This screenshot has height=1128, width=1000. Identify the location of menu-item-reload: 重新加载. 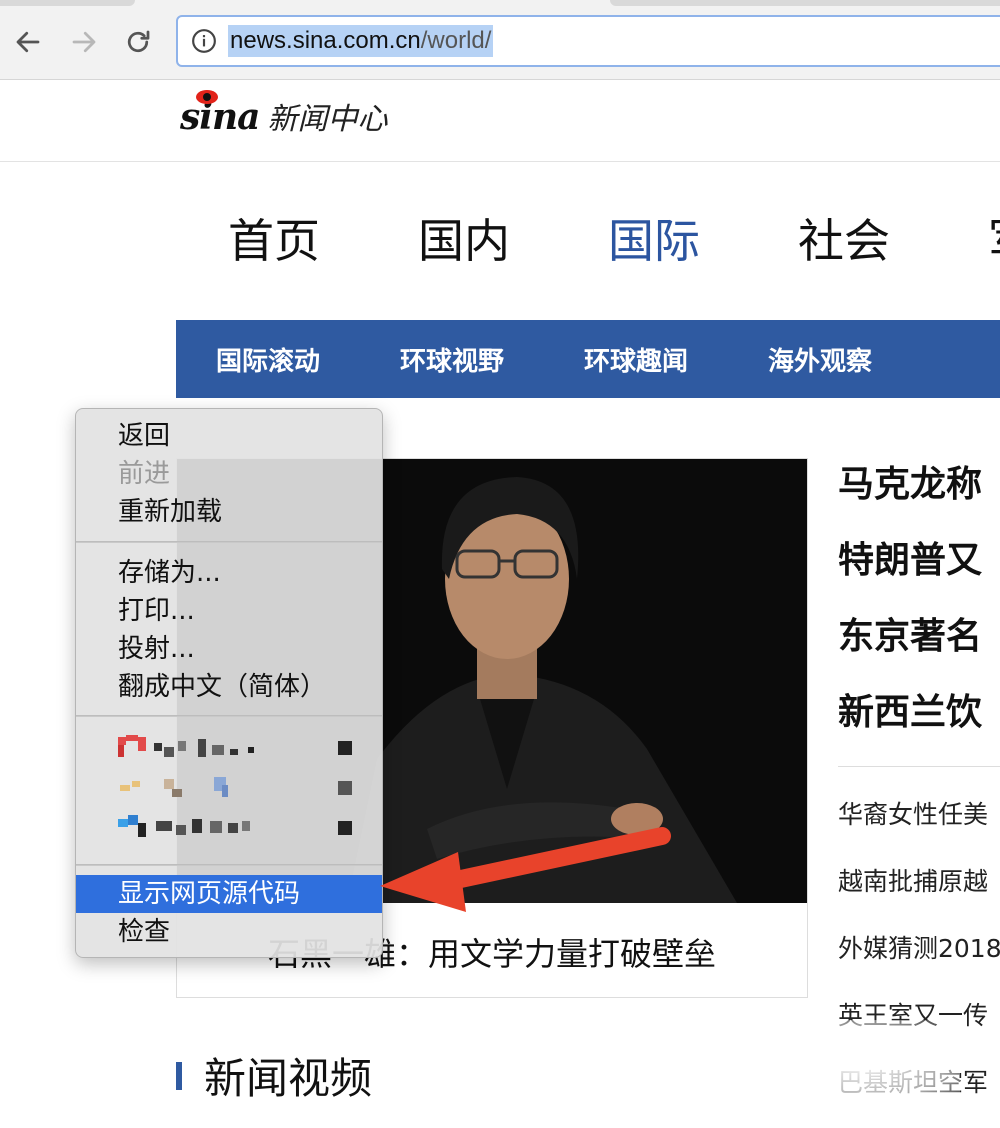
(229, 512).